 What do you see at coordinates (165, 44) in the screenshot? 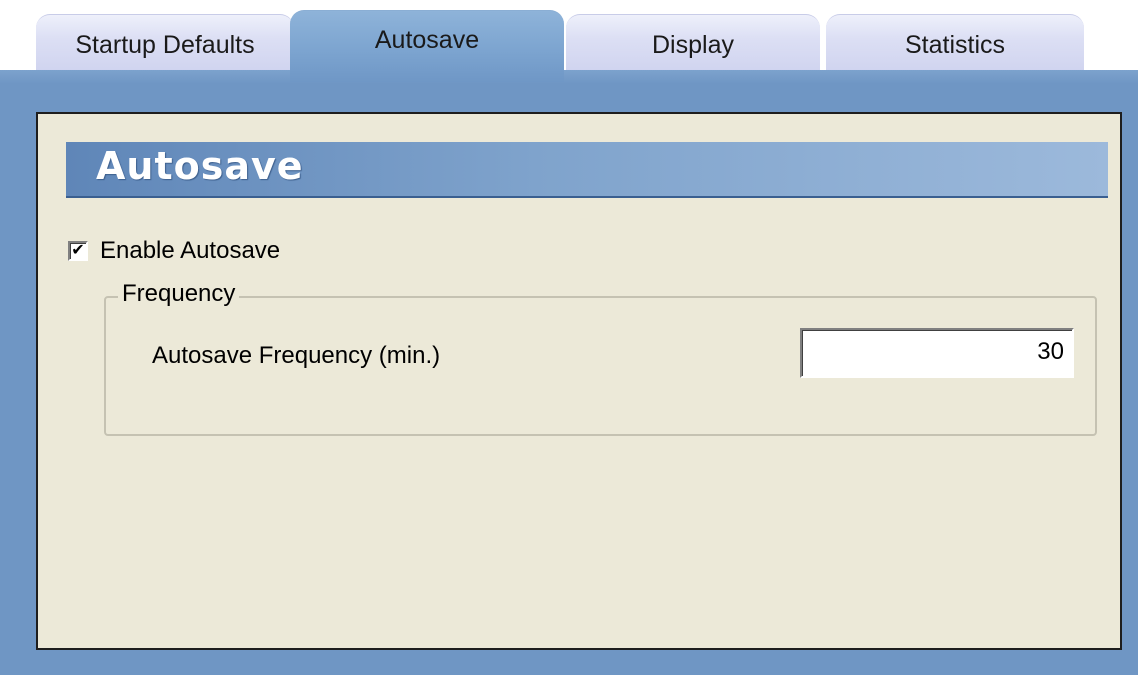
I see `tab-startup-defaults: Startup Defaults` at bounding box center [165, 44].